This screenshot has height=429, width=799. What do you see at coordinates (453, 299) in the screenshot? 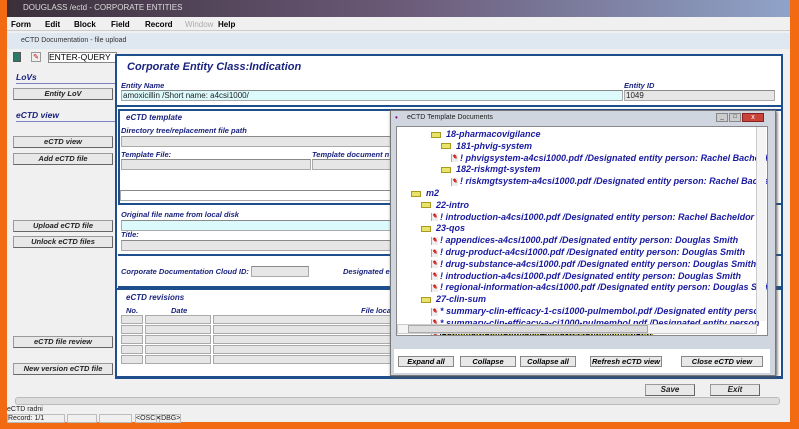
I see `tree-folder-node: 27-clin-sum` at bounding box center [453, 299].